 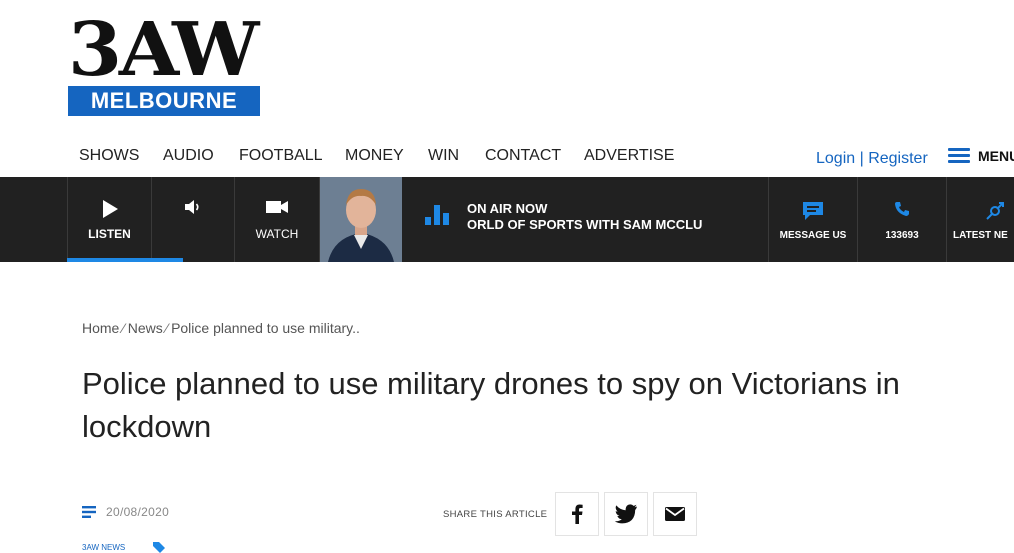 I want to click on twitter-icon, so click(x=625, y=514).